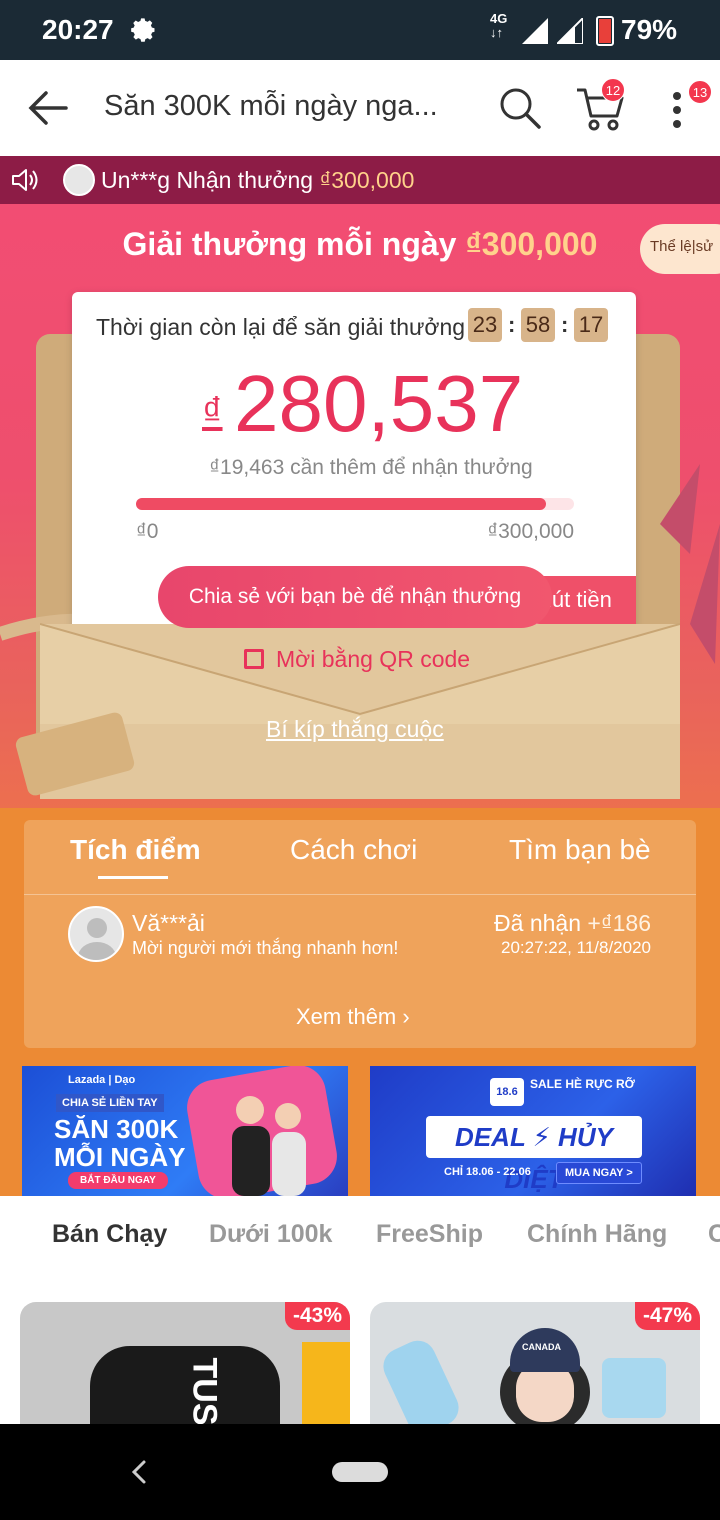  What do you see at coordinates (649, 29) in the screenshot?
I see `battery-percent: 79%` at bounding box center [649, 29].